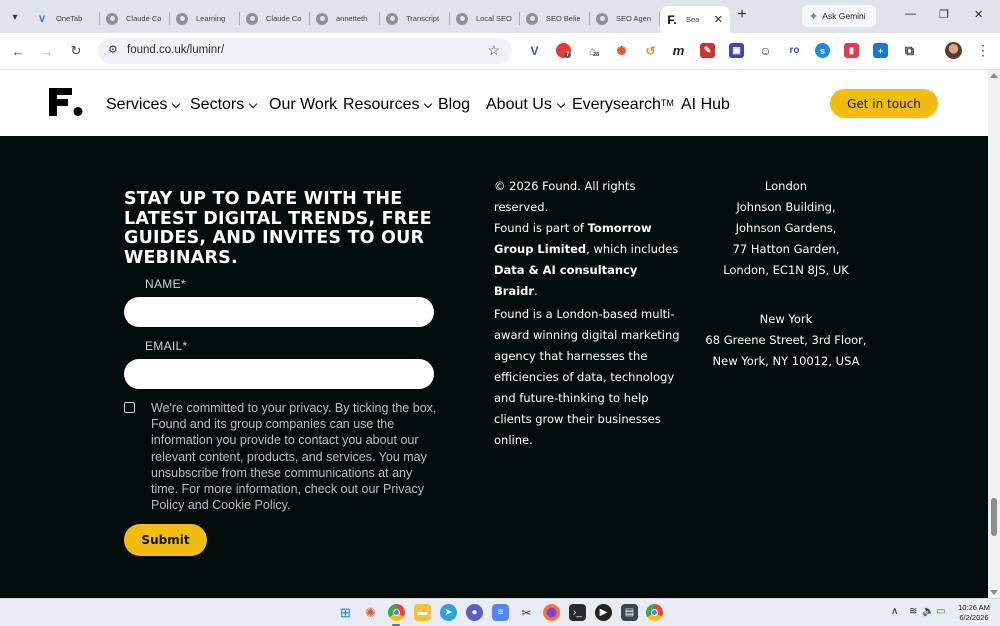  What do you see at coordinates (279, 312) in the screenshot?
I see `name-input` at bounding box center [279, 312].